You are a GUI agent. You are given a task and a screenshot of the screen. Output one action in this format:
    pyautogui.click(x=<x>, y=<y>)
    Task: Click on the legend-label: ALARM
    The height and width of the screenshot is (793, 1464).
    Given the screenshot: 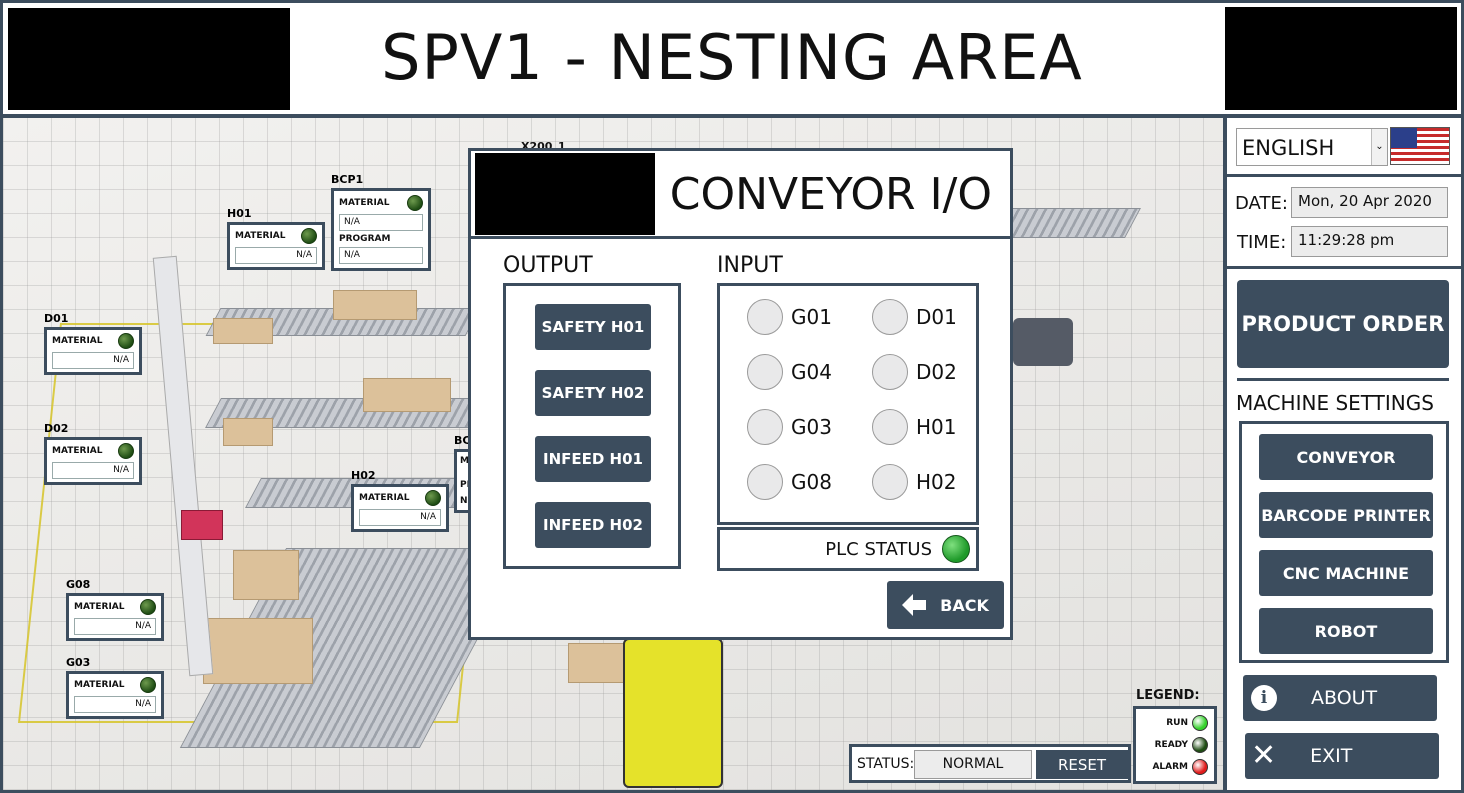 What is the action you would take?
    pyautogui.click(x=1170, y=767)
    